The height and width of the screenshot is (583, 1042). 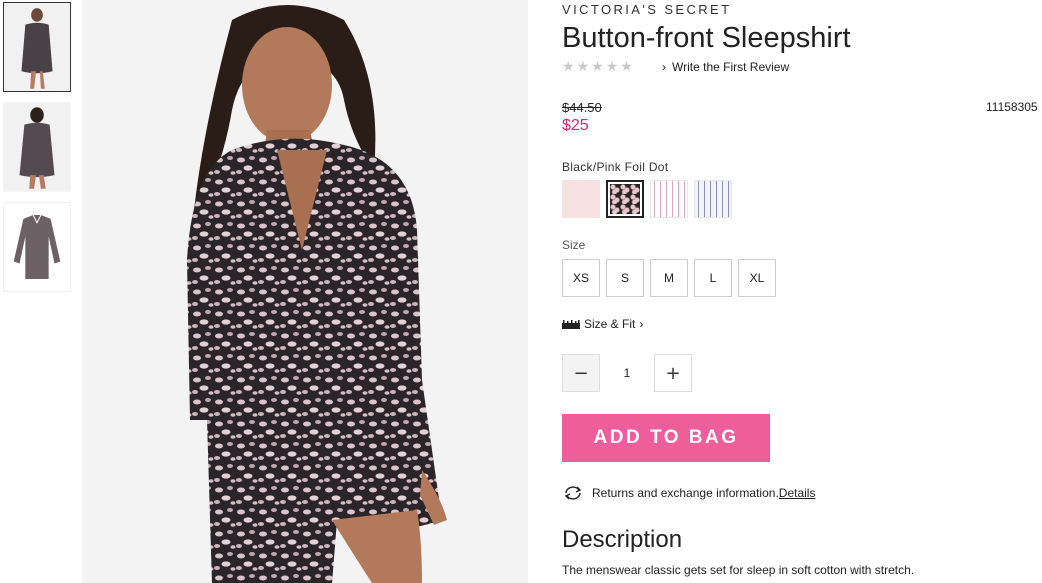 I want to click on description-heading: Description, so click(x=622, y=539).